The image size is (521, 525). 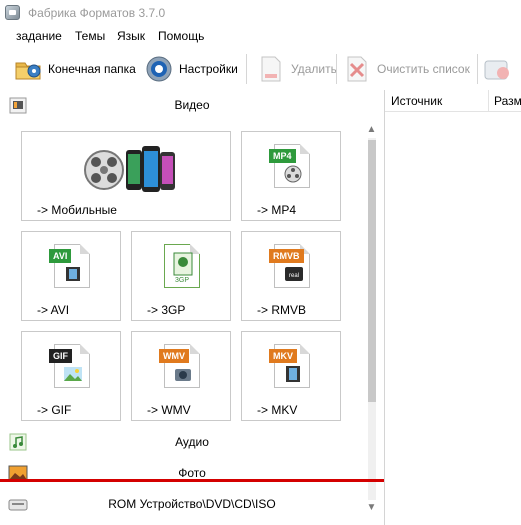 What do you see at coordinates (283, 356) in the screenshot?
I see `mkv-tag: MKV` at bounding box center [283, 356].